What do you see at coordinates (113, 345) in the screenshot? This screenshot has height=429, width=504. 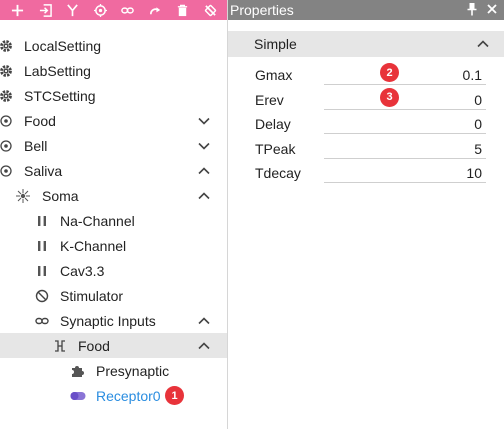 I see `tree-item-synapse-food: Food` at bounding box center [113, 345].